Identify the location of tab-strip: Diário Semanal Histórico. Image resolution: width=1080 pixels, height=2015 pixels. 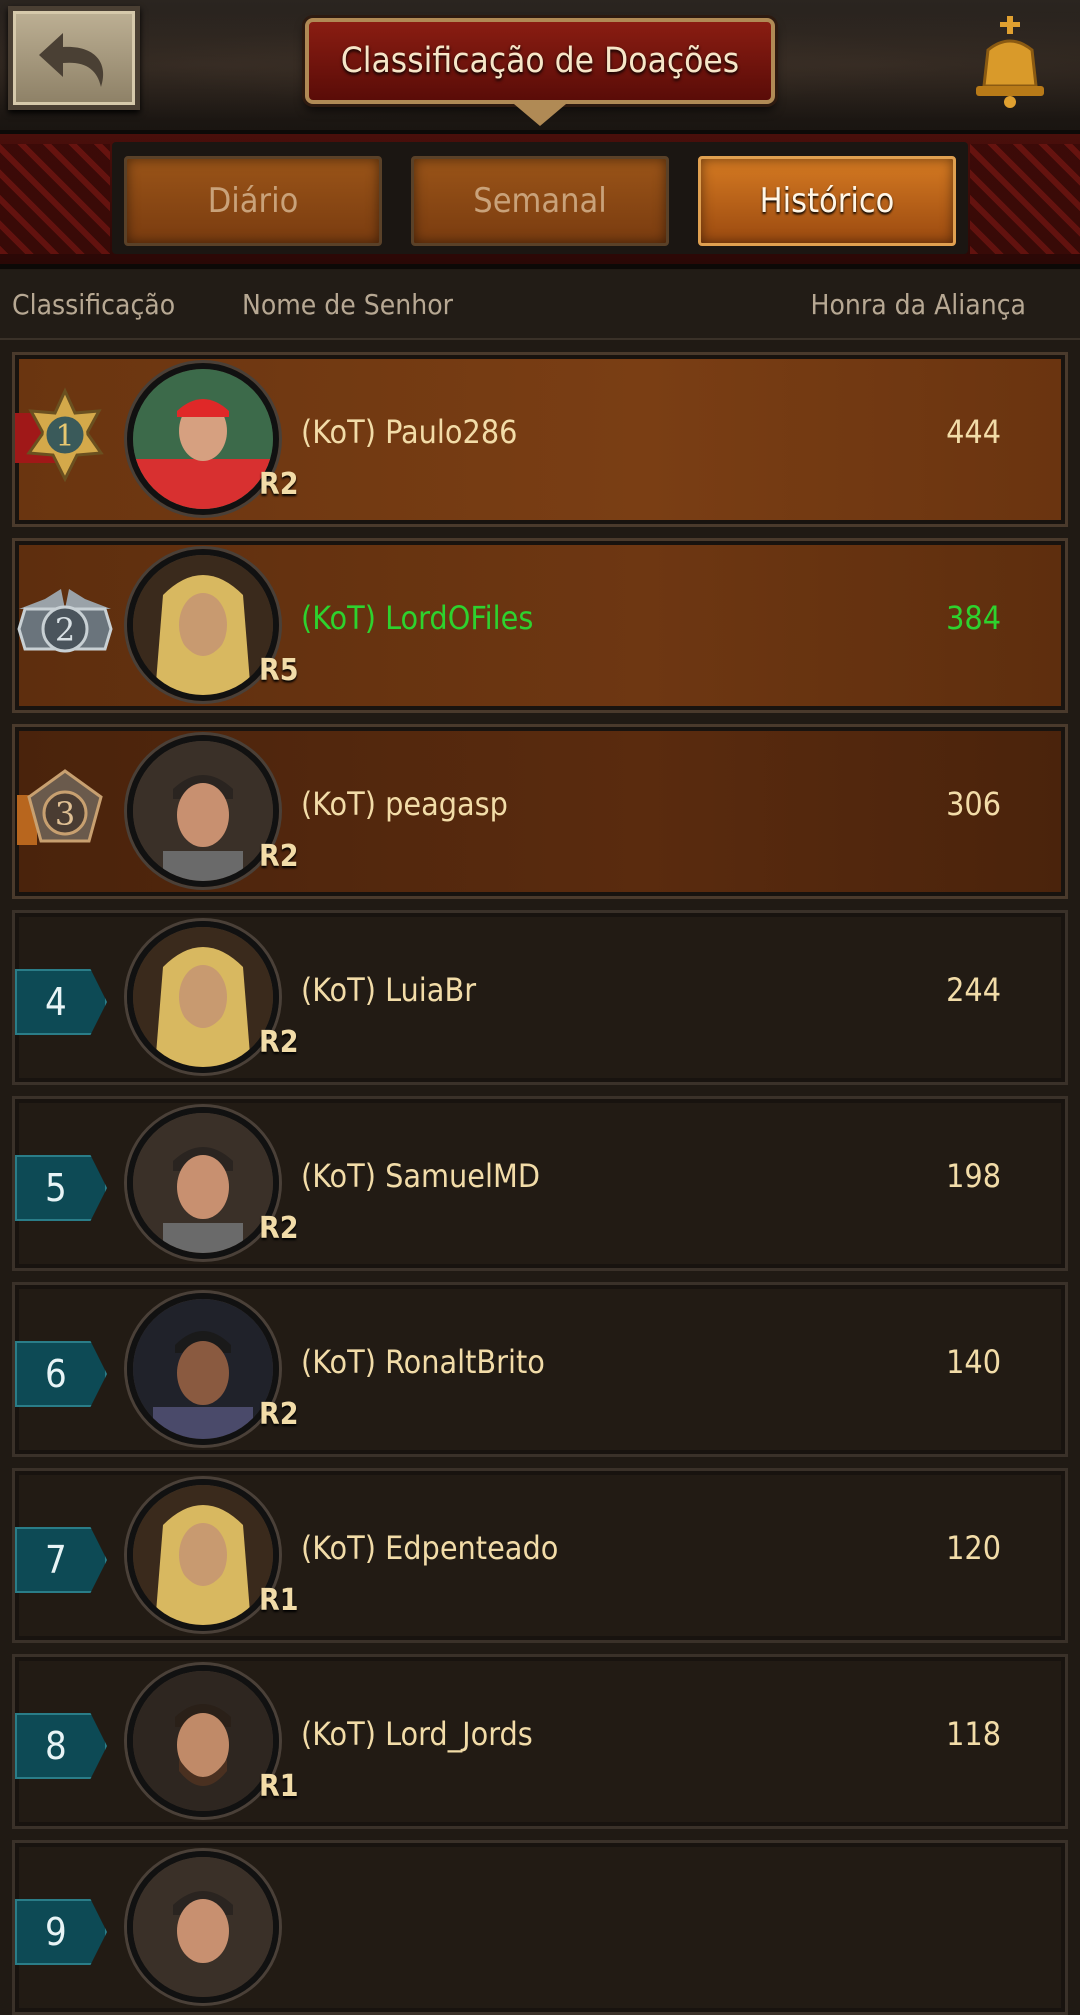
(540, 198).